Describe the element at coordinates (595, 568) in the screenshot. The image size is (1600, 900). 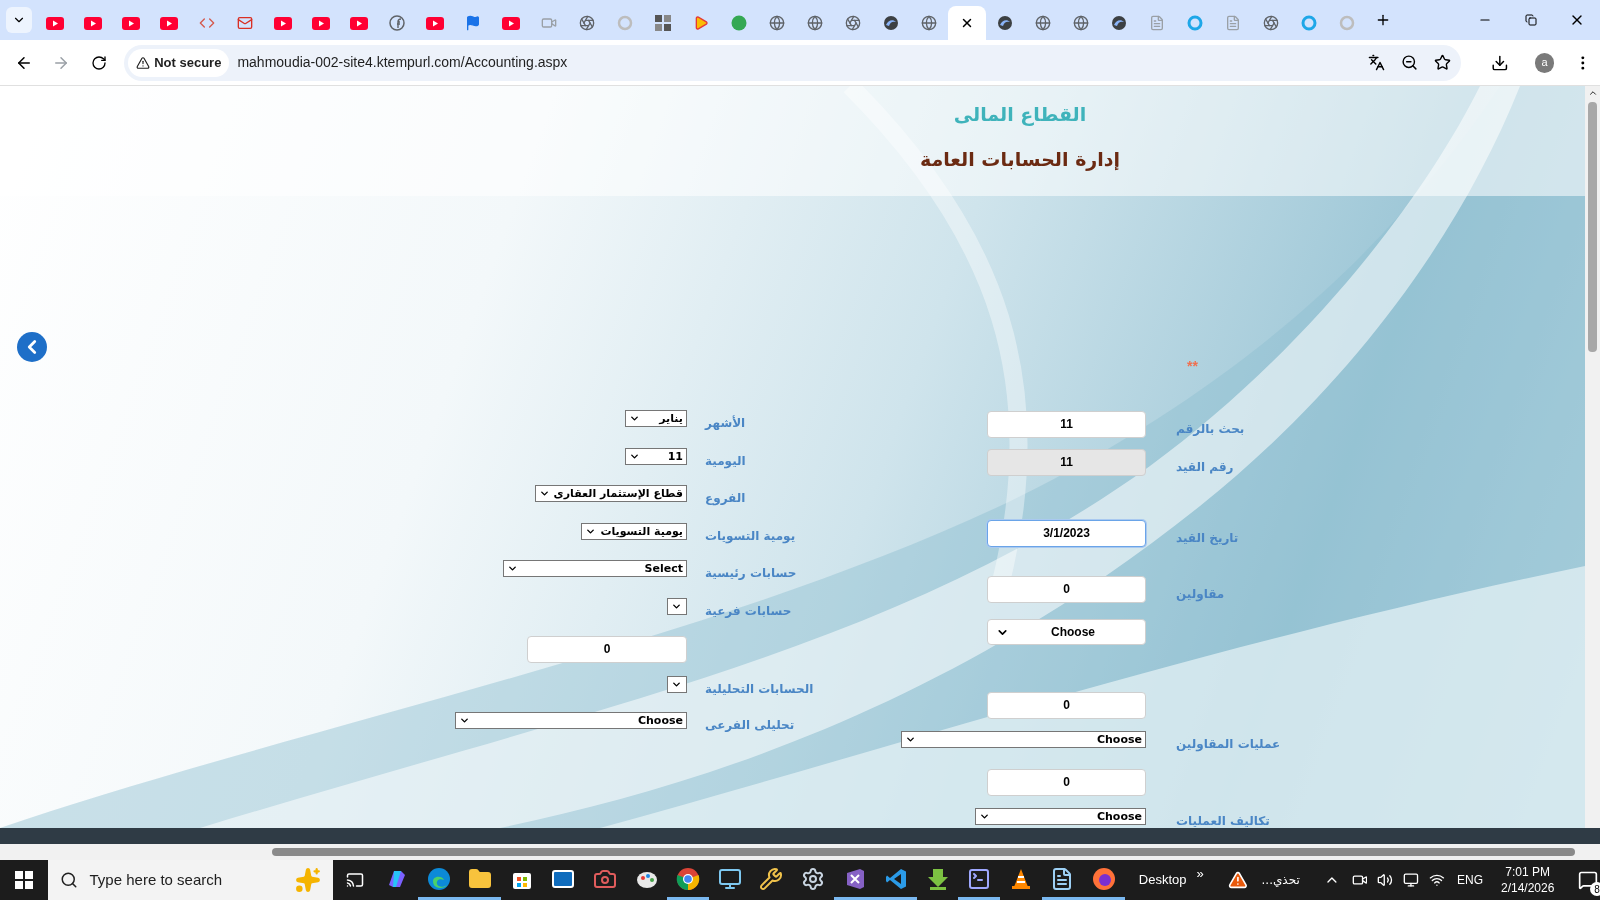
I see `select-field: Select` at that location.